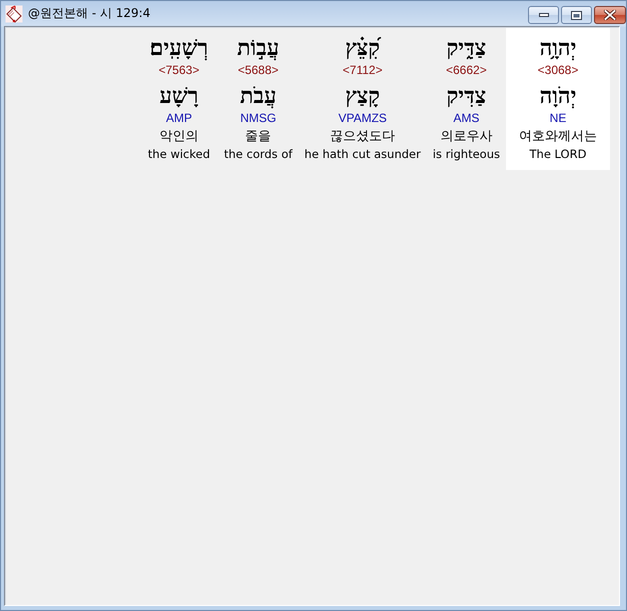 Image resolution: width=627 pixels, height=611 pixels. What do you see at coordinates (179, 48) in the screenshot?
I see `hebrew-word: רְשָׁעִֽים׃` at bounding box center [179, 48].